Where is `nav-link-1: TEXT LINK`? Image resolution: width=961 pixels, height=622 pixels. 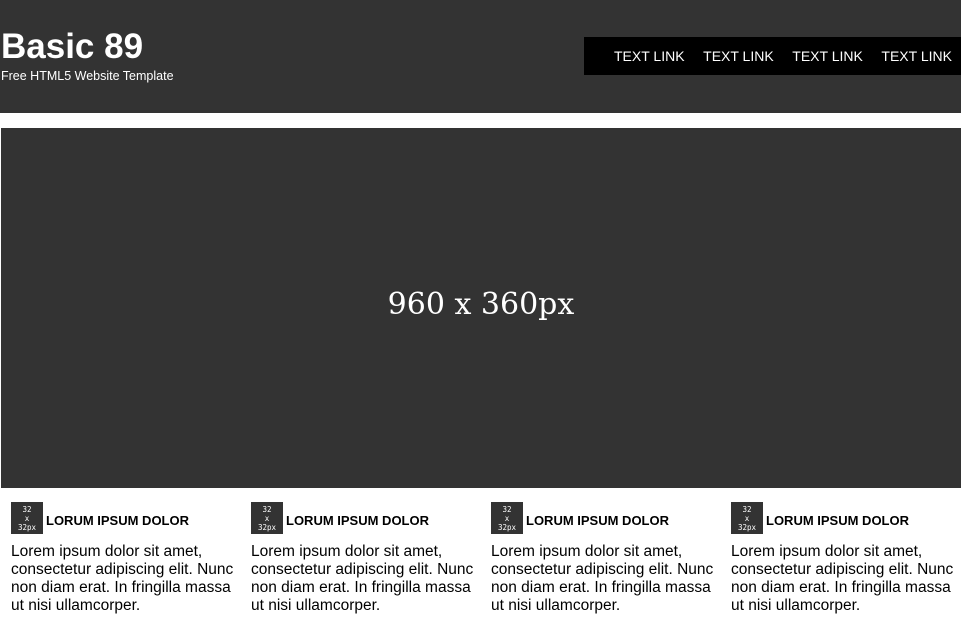
nav-link-1: TEXT LINK is located at coordinates (649, 56).